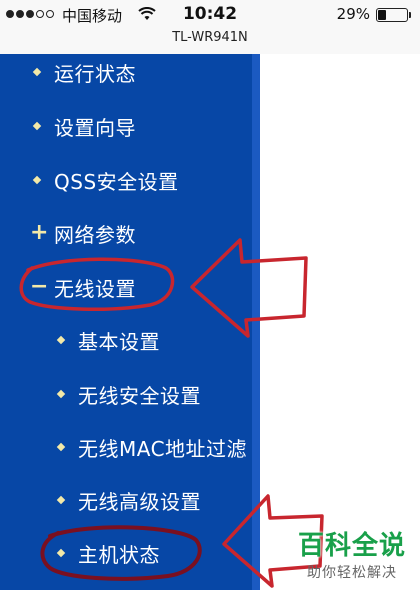 The height and width of the screenshot is (590, 420). Describe the element at coordinates (119, 341) in the screenshot. I see `nav-item-label: 基本设置` at that location.